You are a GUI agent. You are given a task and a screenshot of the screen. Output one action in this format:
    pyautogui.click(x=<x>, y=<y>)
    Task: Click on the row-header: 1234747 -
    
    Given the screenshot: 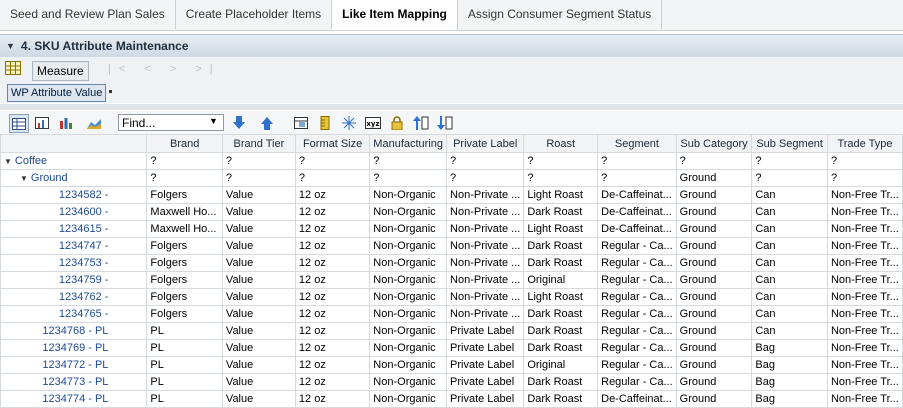 What is the action you would take?
    pyautogui.click(x=74, y=246)
    